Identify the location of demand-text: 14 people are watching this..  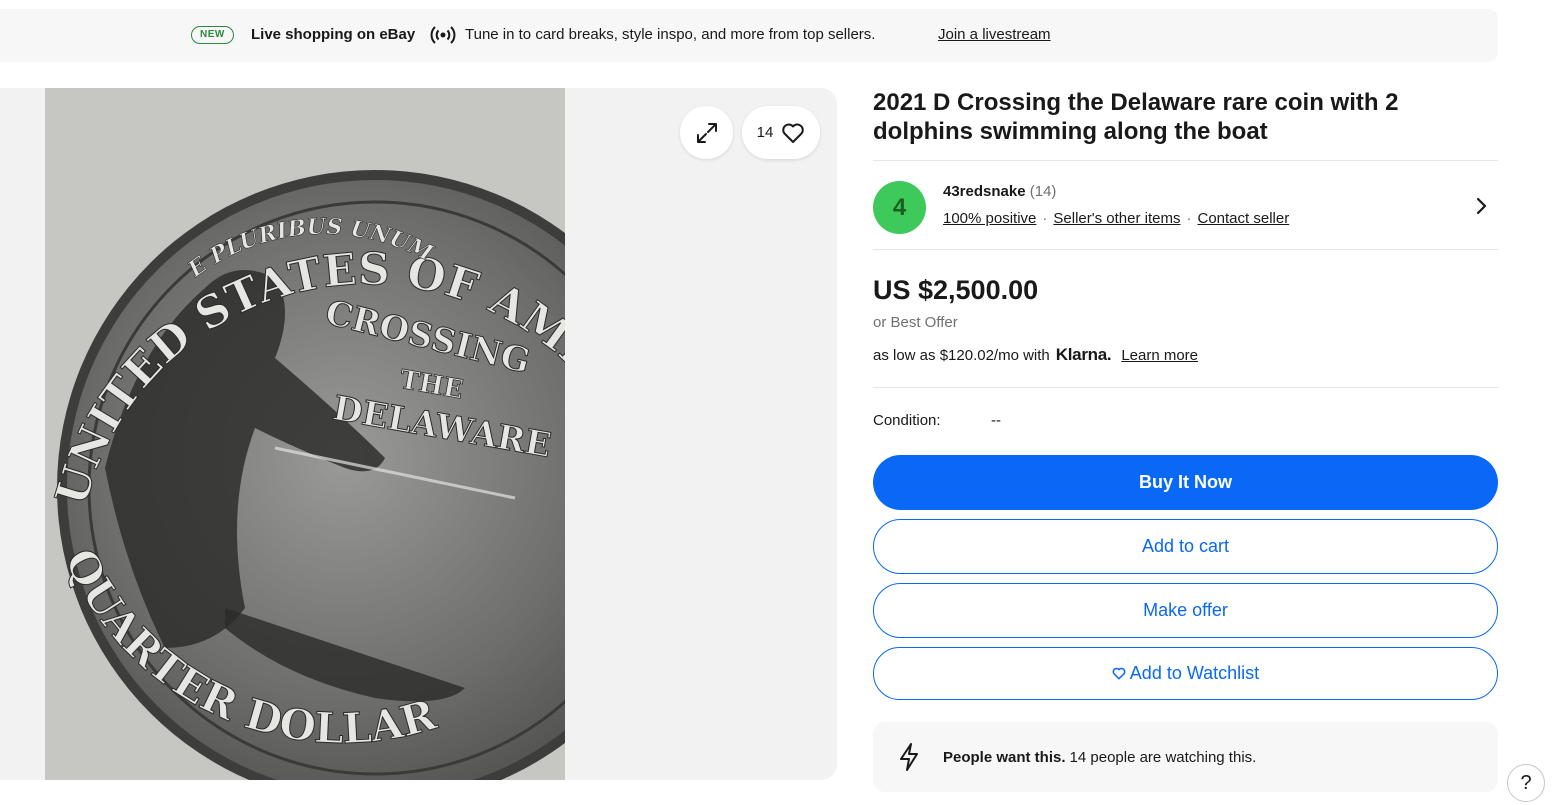
(1163, 757).